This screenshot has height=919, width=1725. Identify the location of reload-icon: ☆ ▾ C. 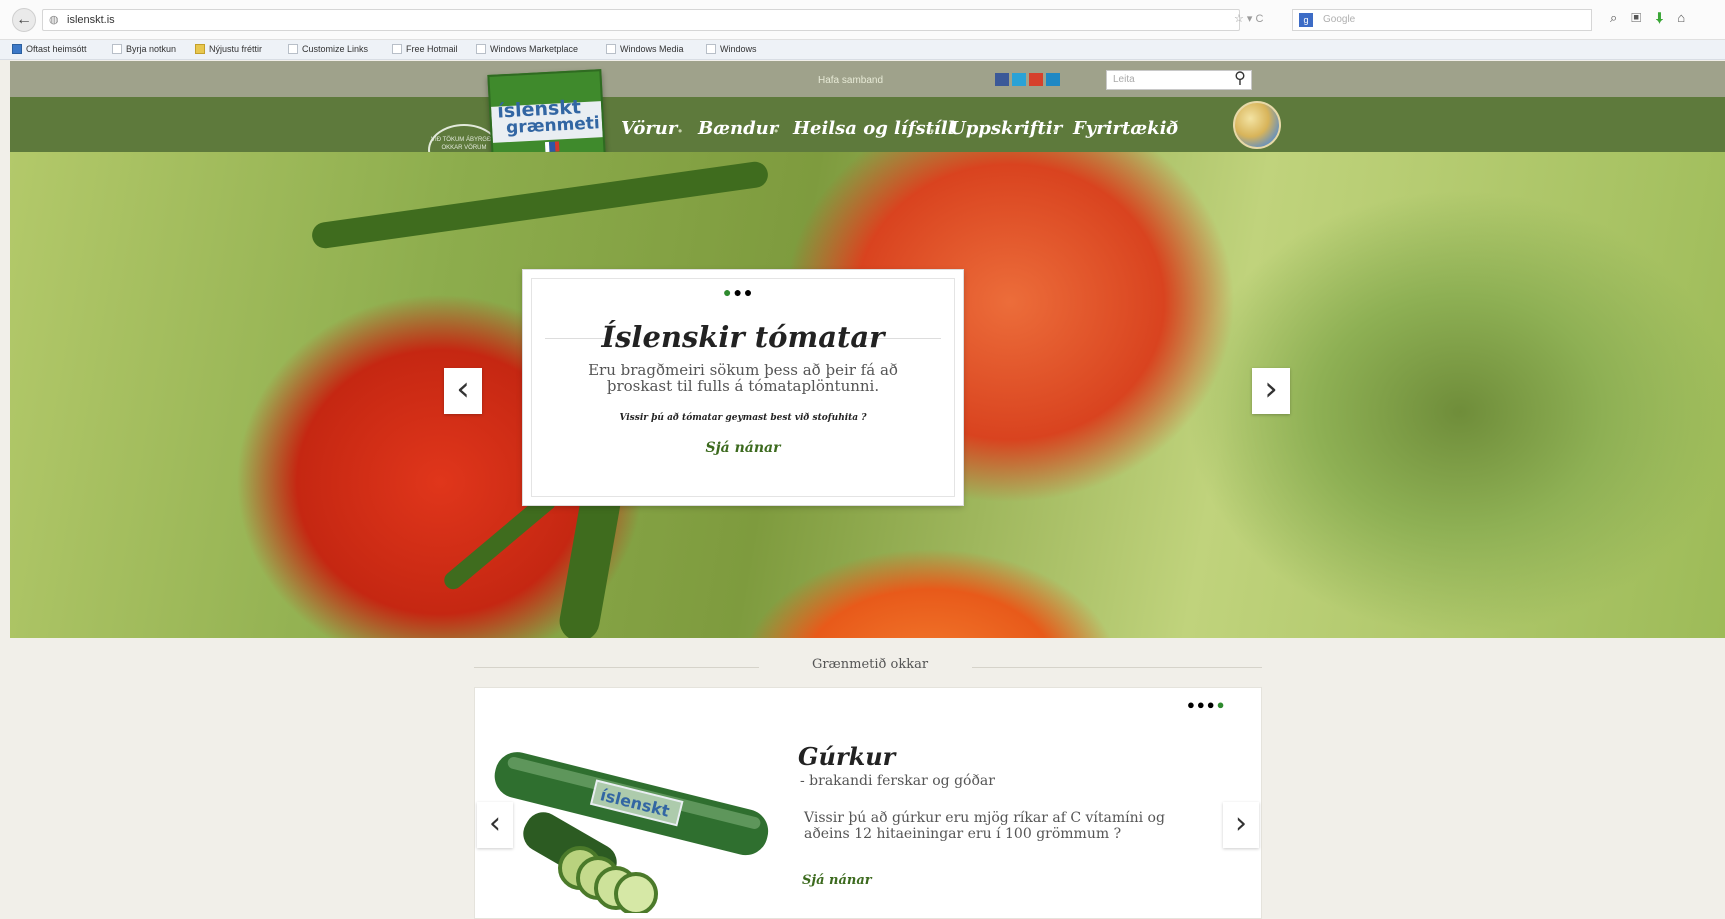
(1248, 18).